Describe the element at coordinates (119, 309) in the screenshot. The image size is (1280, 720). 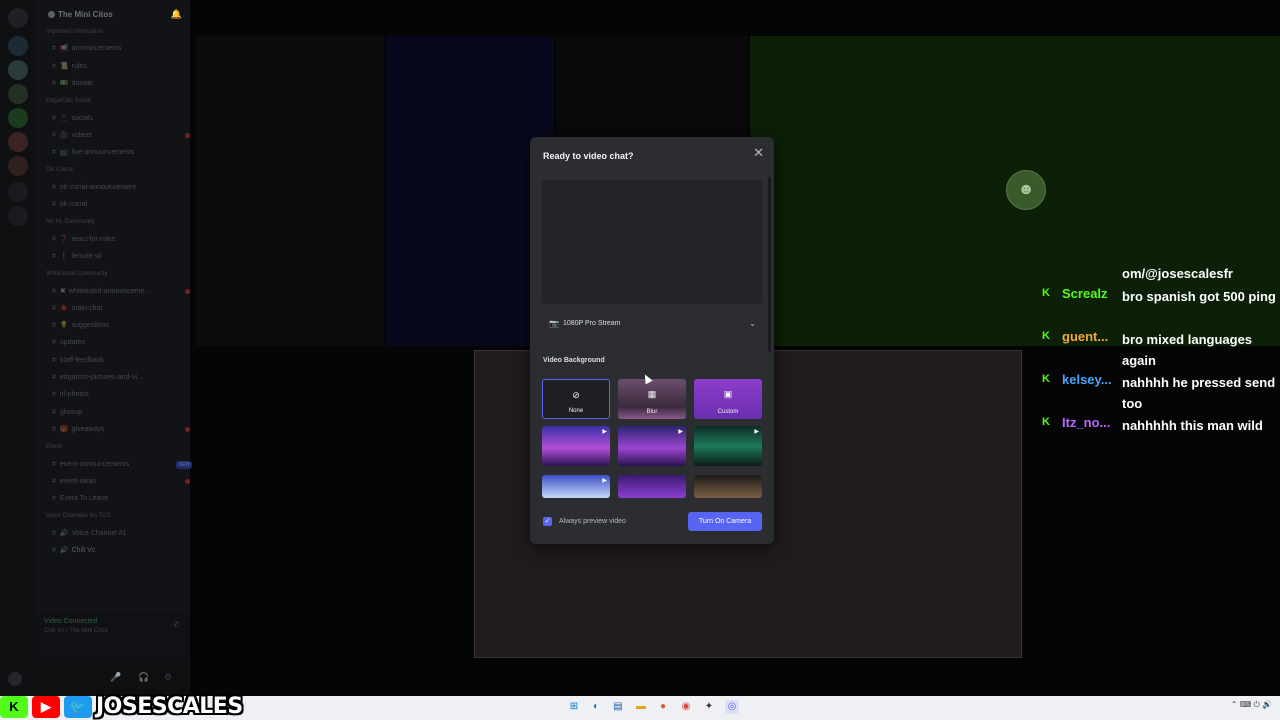
I see `channel-item: # 🍁 main-chat` at that location.